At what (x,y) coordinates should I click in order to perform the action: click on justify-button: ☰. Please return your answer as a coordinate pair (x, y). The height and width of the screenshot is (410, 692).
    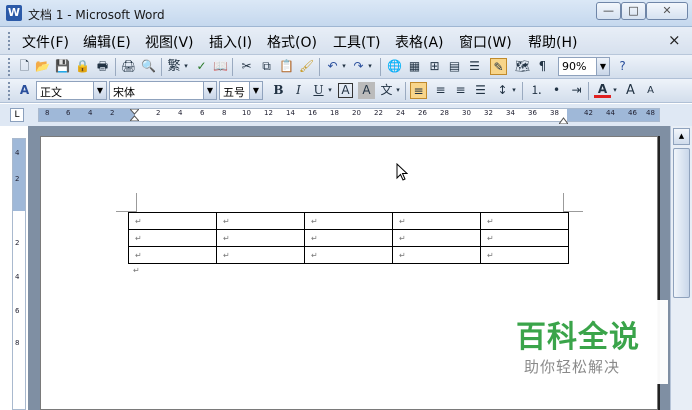
    Looking at the image, I should click on (480, 90).